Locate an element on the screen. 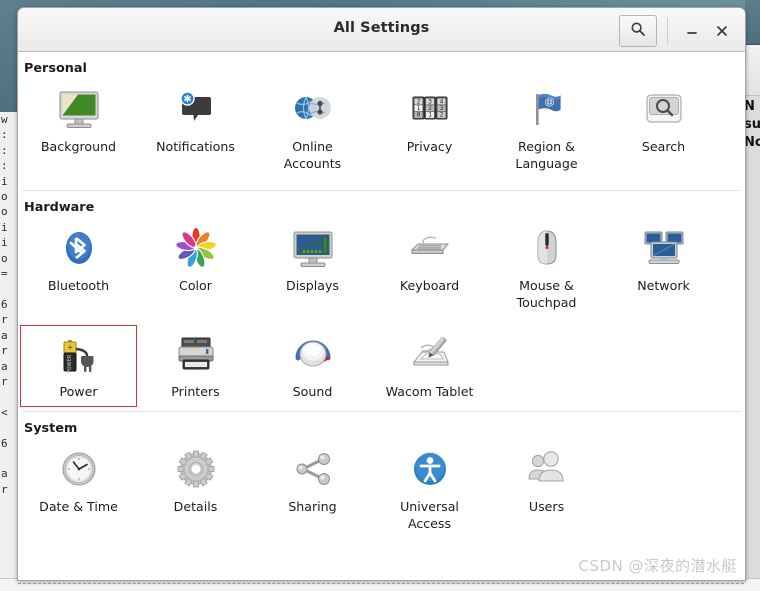 The width and height of the screenshot is (760, 591). settings-item-label: Privacy is located at coordinates (430, 146).